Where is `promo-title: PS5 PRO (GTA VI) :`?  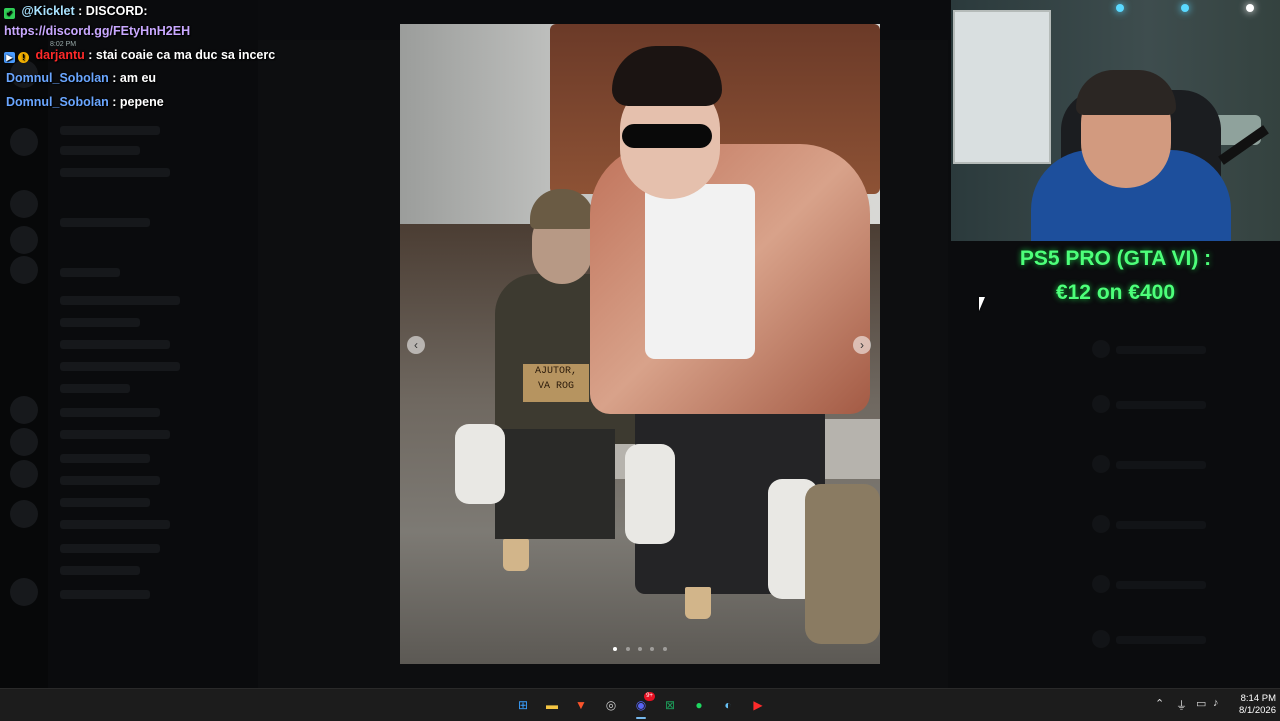 promo-title: PS5 PRO (GTA VI) : is located at coordinates (1115, 258).